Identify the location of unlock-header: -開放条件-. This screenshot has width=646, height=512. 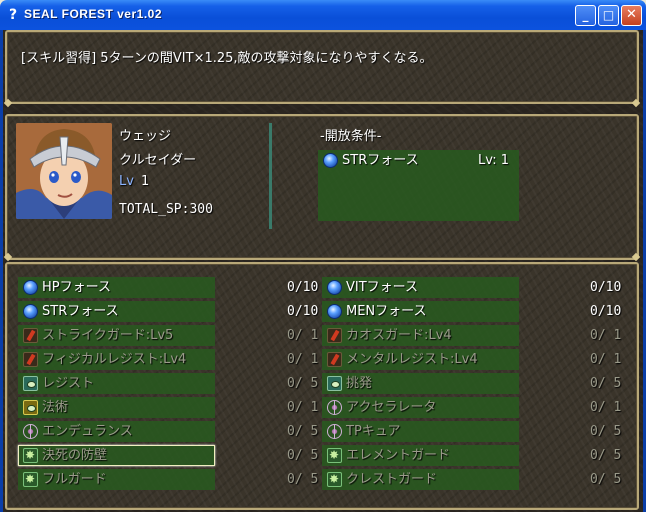
(351, 136).